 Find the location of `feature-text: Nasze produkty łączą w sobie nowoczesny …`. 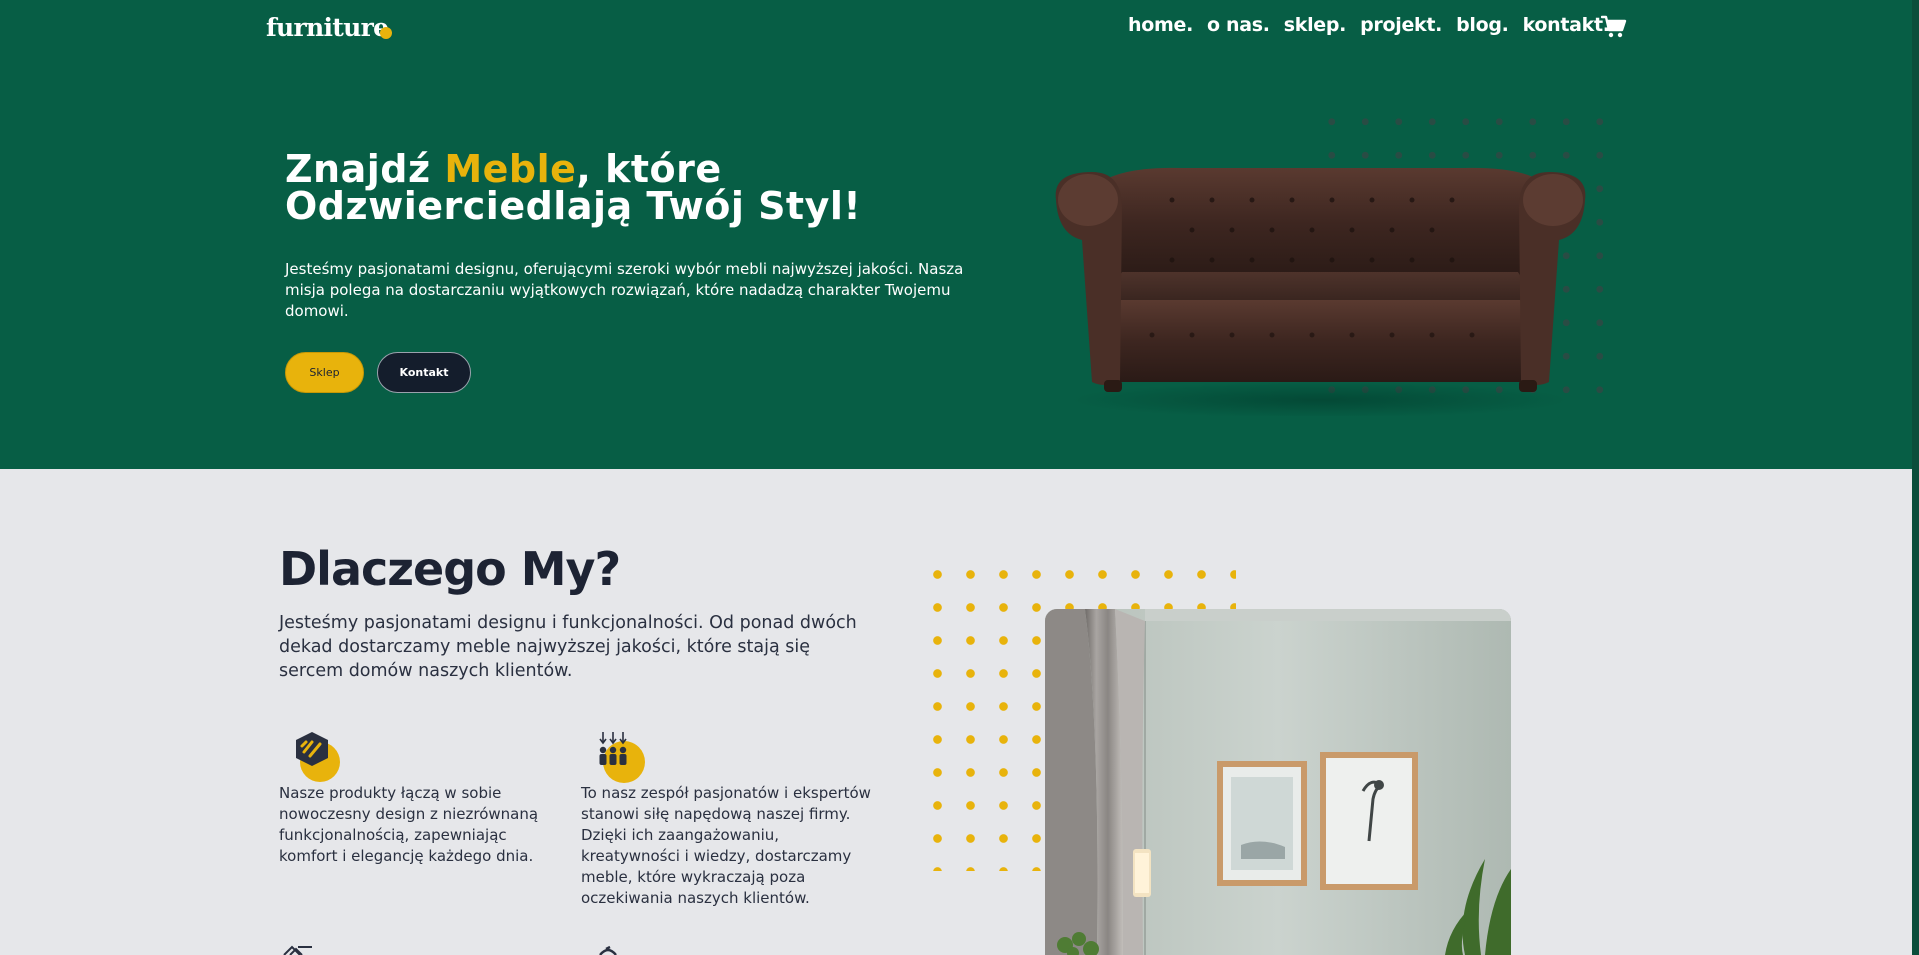

feature-text: Nasze produkty łączą w sobie nowoczesny … is located at coordinates (409, 824).